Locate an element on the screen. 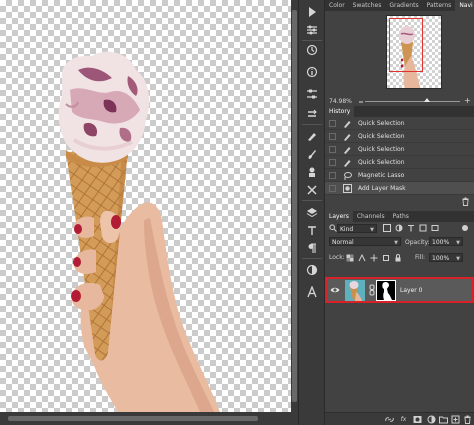 The height and width of the screenshot is (425, 474). filter-kind-value: Kind is located at coordinates (347, 229).